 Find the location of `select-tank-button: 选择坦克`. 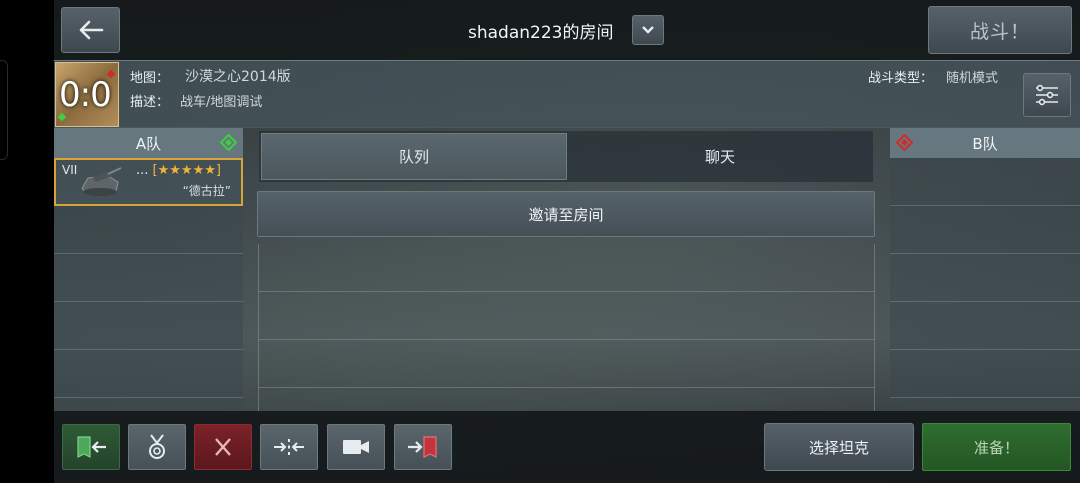

select-tank-button: 选择坦克 is located at coordinates (839, 447).